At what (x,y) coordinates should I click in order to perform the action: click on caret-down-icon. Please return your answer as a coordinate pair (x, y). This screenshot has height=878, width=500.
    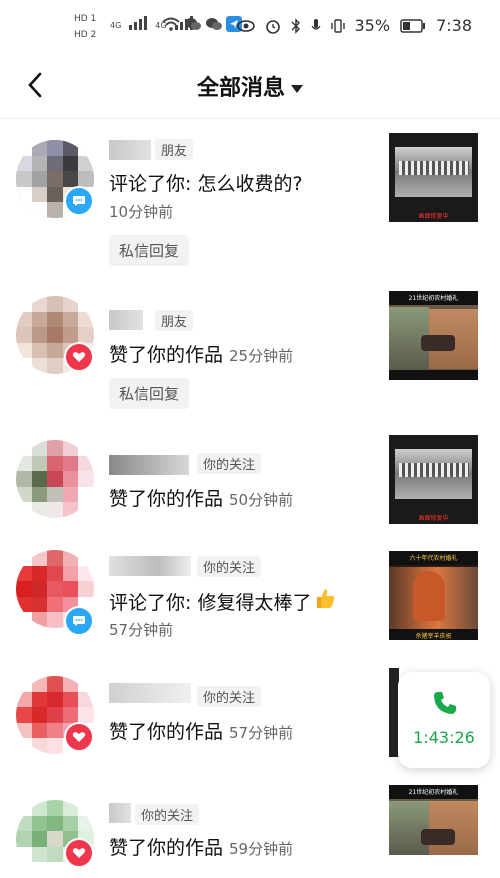
    Looking at the image, I should click on (297, 89).